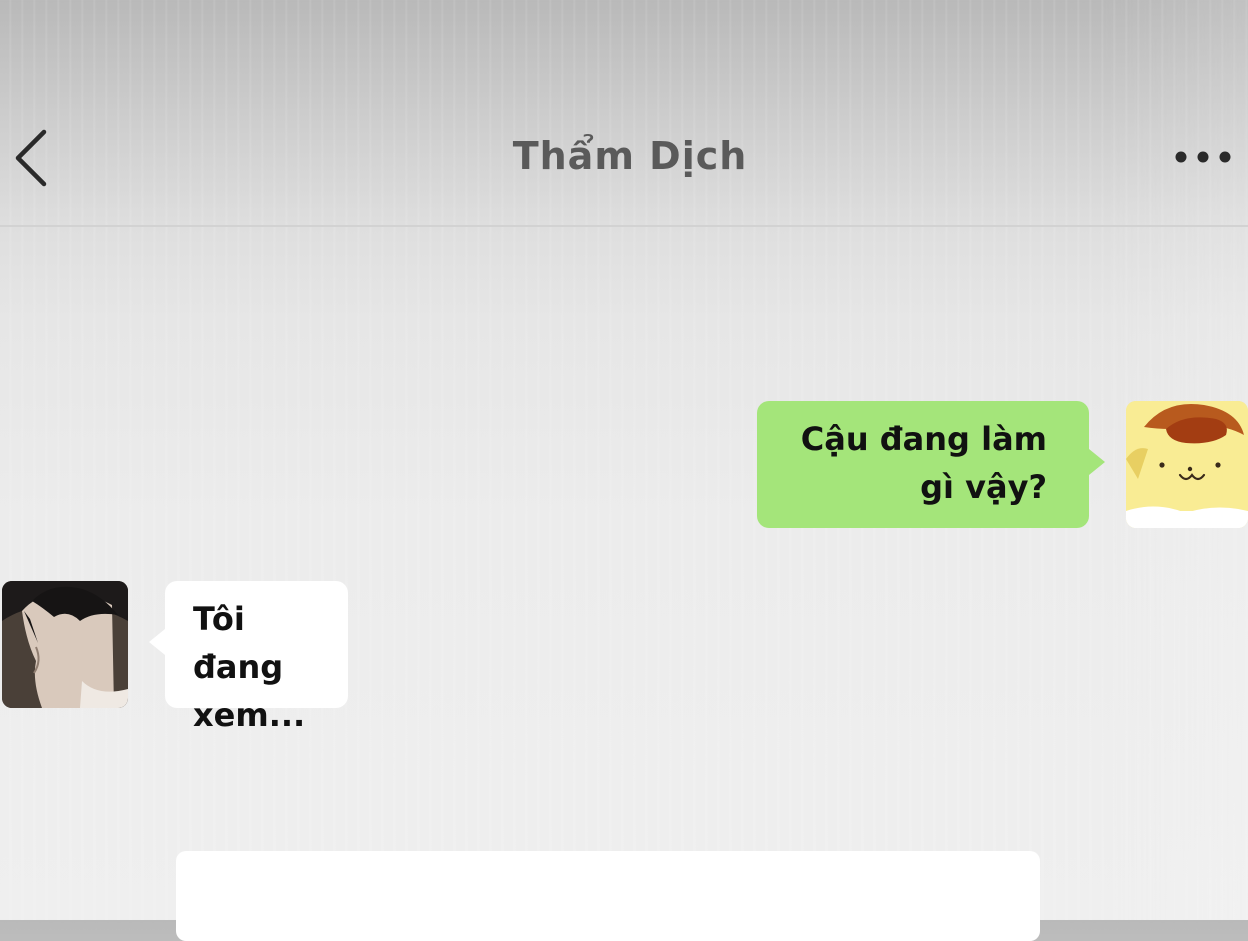 This screenshot has height=941, width=1248. What do you see at coordinates (983, 487) in the screenshot?
I see `message-line: gì vậy?` at bounding box center [983, 487].